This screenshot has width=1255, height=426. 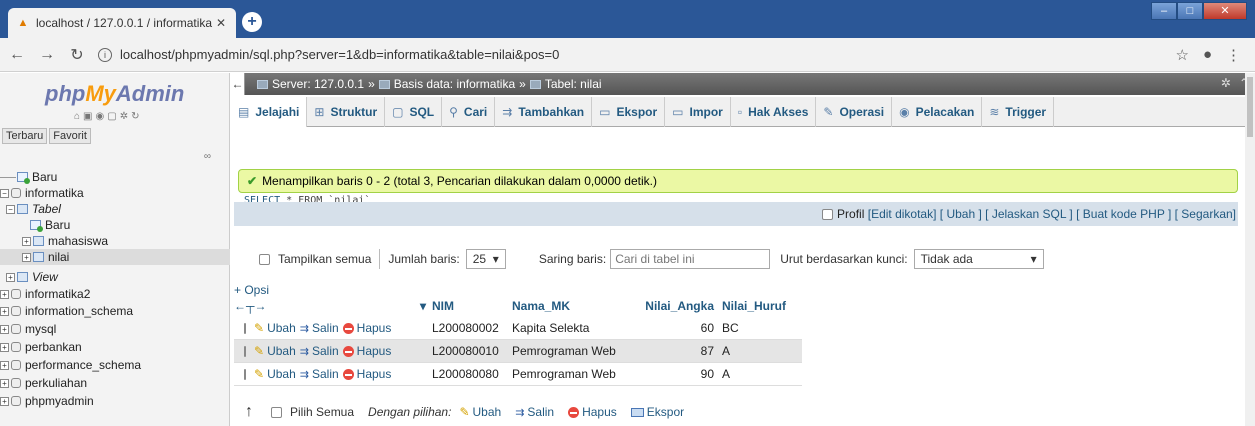 I want to click on header-nilai-huruf: Nilai_Huruf, so click(x=762, y=306).